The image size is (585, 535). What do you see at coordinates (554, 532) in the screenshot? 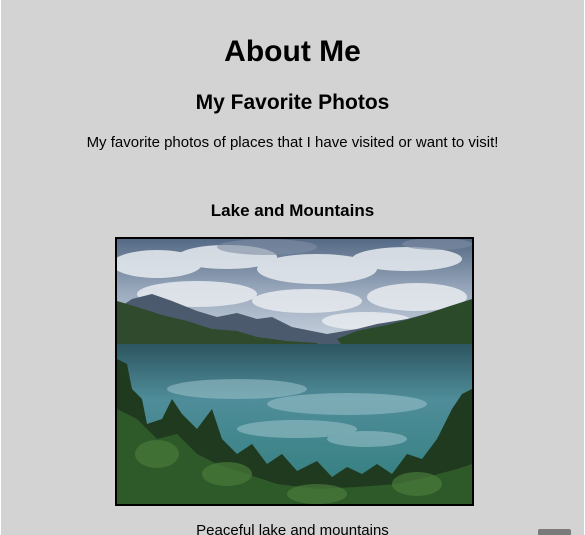
I see `scroll-to-top-button` at bounding box center [554, 532].